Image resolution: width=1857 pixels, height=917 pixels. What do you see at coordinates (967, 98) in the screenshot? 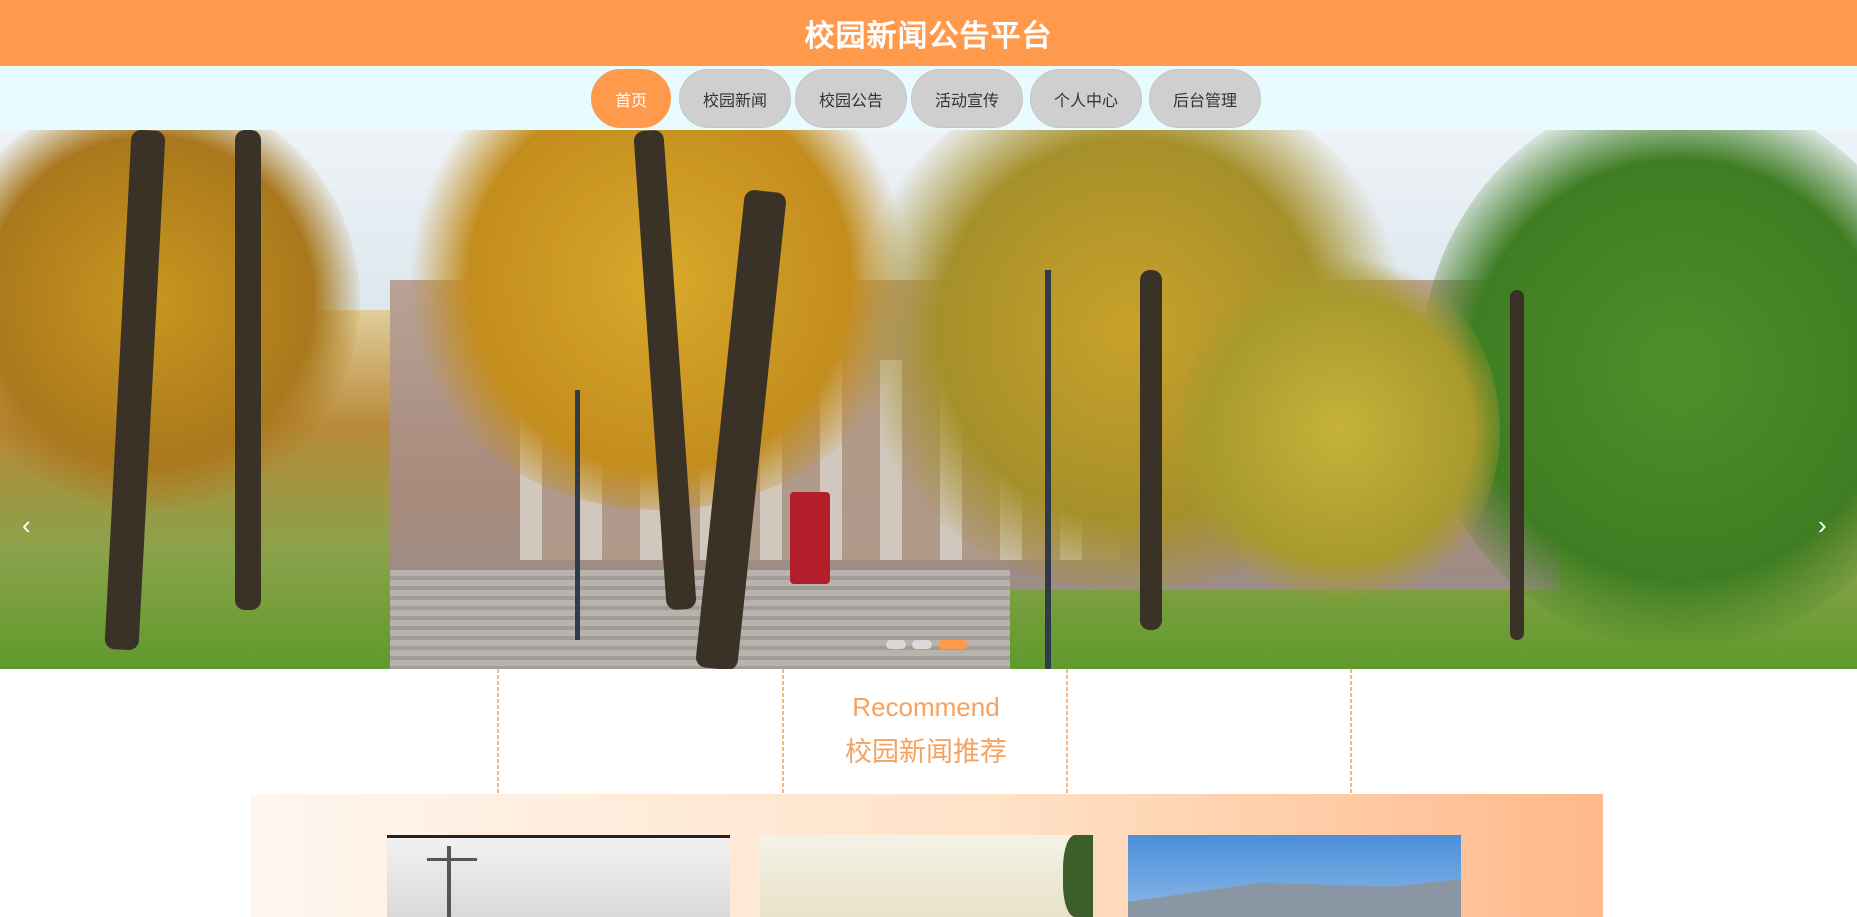
I see `nav-item-activity-promo: 活动宣传` at bounding box center [967, 98].